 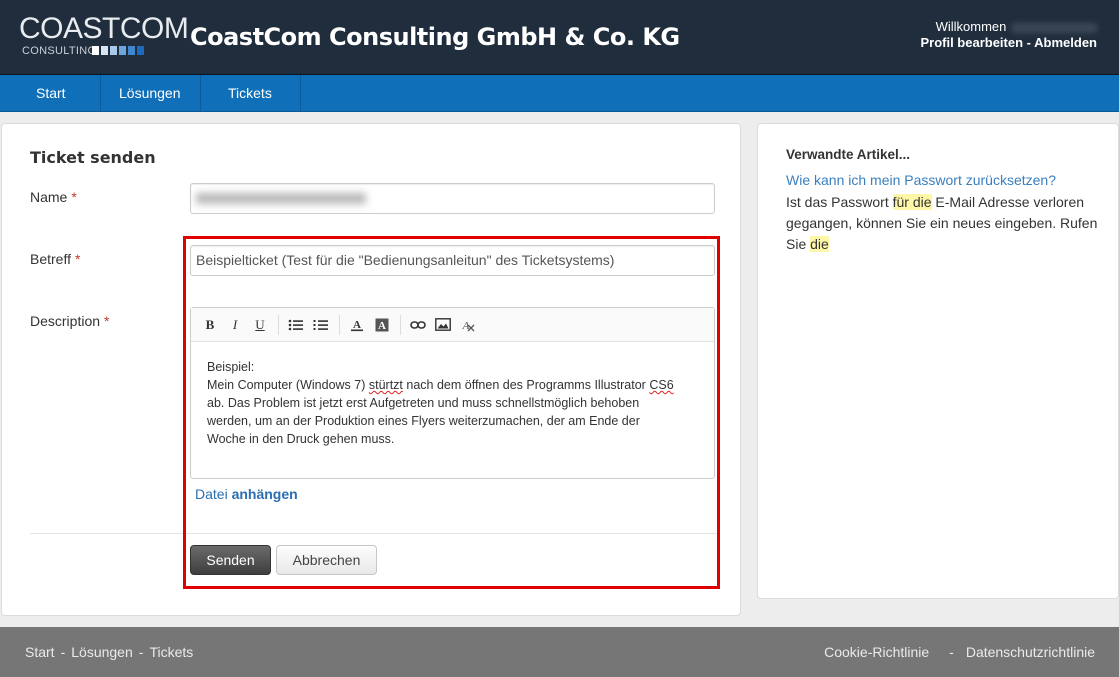 I want to click on description-label-text: Description, so click(x=65, y=321).